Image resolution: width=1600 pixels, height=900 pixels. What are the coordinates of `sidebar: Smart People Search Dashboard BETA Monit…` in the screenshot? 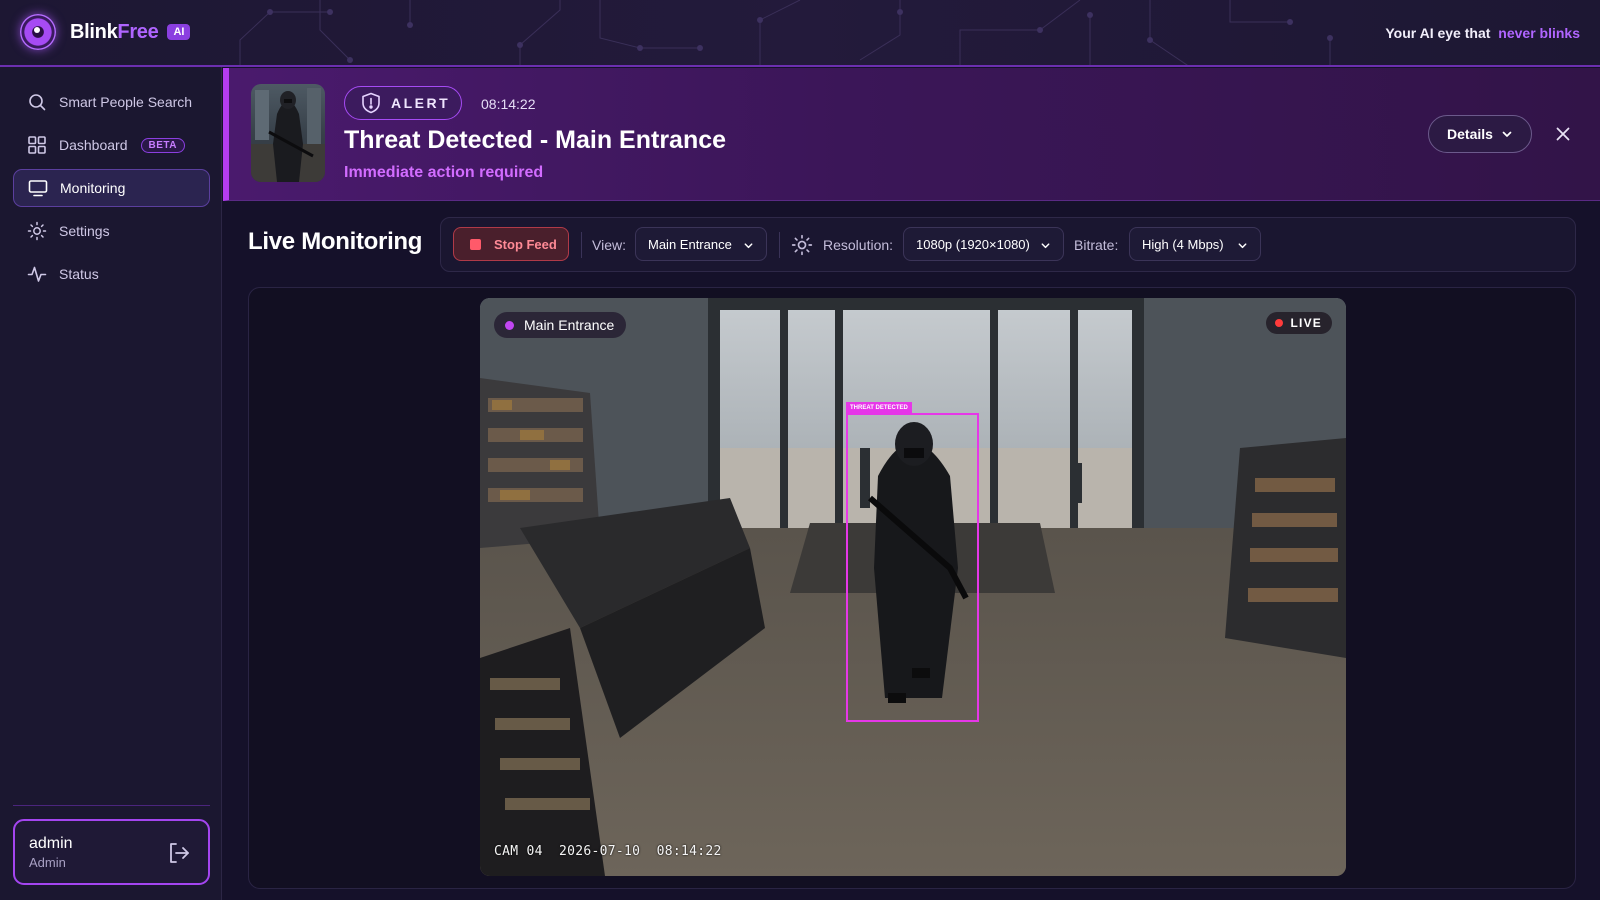 It's located at (111, 483).